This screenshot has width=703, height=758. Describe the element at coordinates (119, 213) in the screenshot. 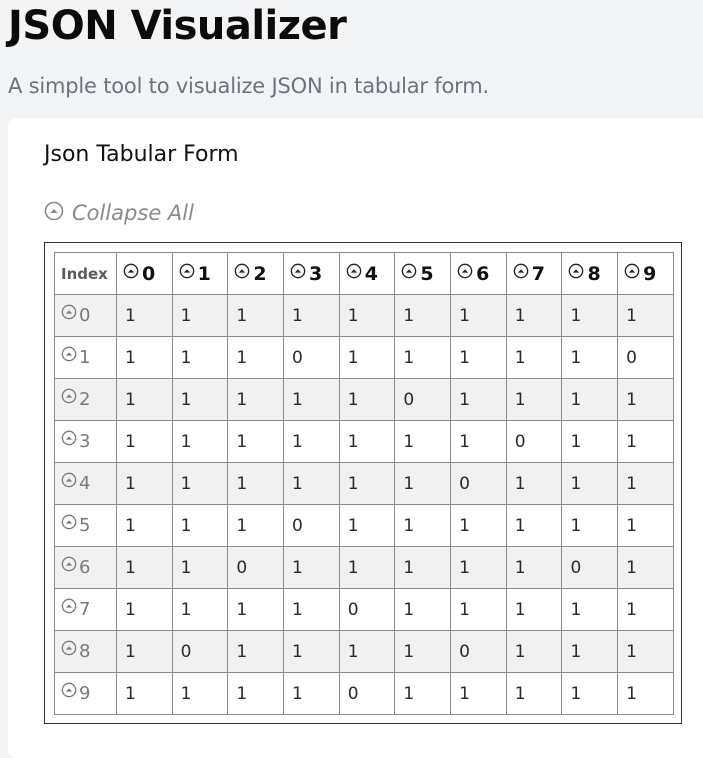

I see `collapse-all-button: Collapse All` at that location.